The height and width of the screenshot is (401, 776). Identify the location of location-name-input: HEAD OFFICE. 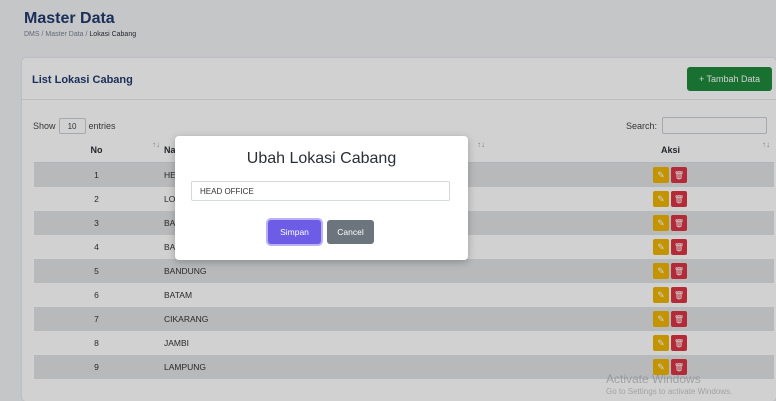
(320, 191).